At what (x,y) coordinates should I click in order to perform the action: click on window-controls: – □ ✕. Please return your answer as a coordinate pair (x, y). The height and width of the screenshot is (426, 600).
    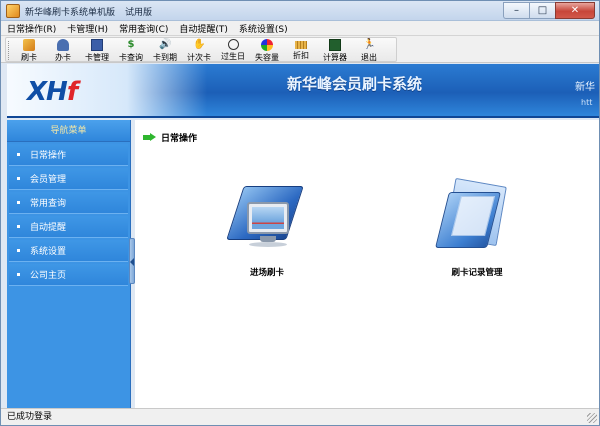
    Looking at the image, I should click on (549, 10).